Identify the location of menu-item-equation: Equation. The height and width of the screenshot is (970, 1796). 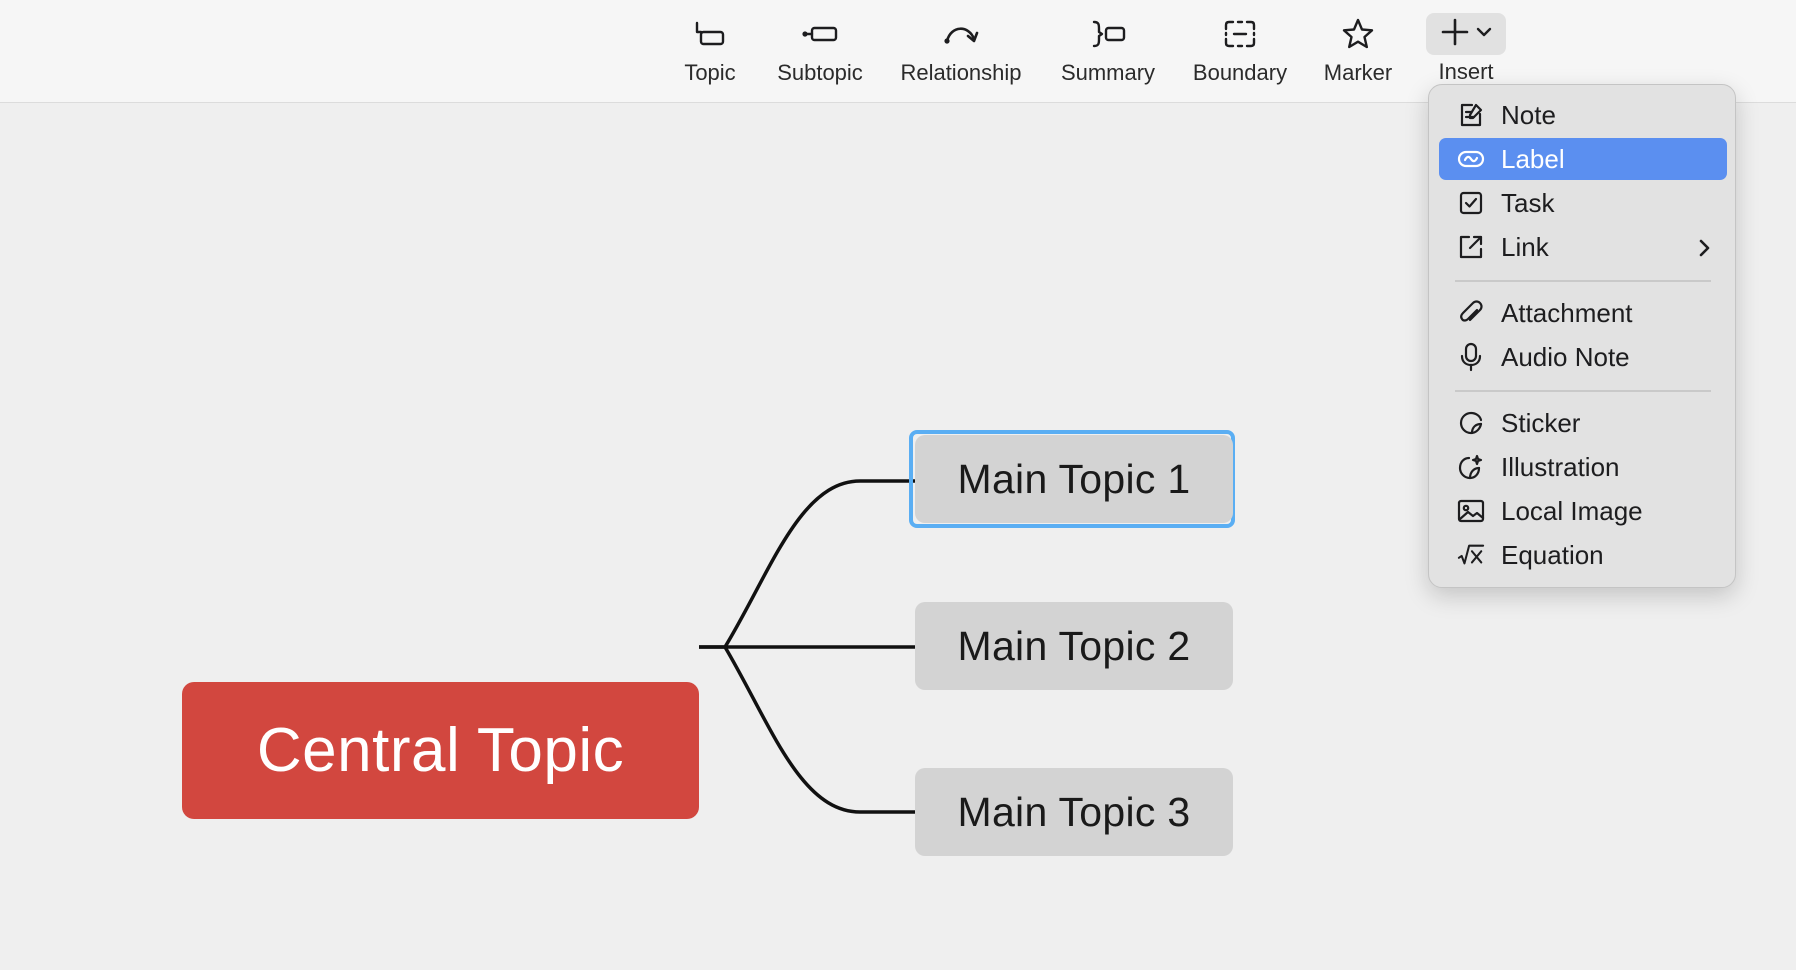
(1583, 555).